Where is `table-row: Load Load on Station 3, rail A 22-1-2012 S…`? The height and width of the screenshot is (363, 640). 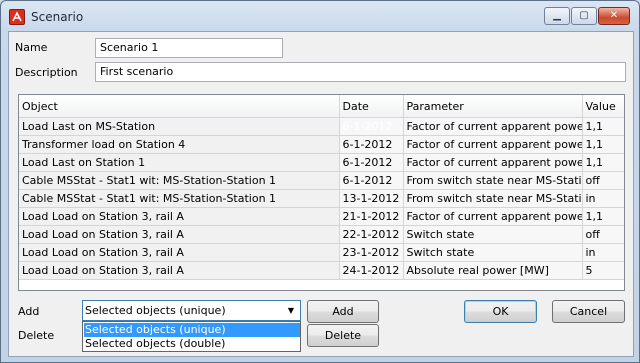 table-row: Load Load on Station 3, rail A 22-1-2012 S… is located at coordinates (321, 234).